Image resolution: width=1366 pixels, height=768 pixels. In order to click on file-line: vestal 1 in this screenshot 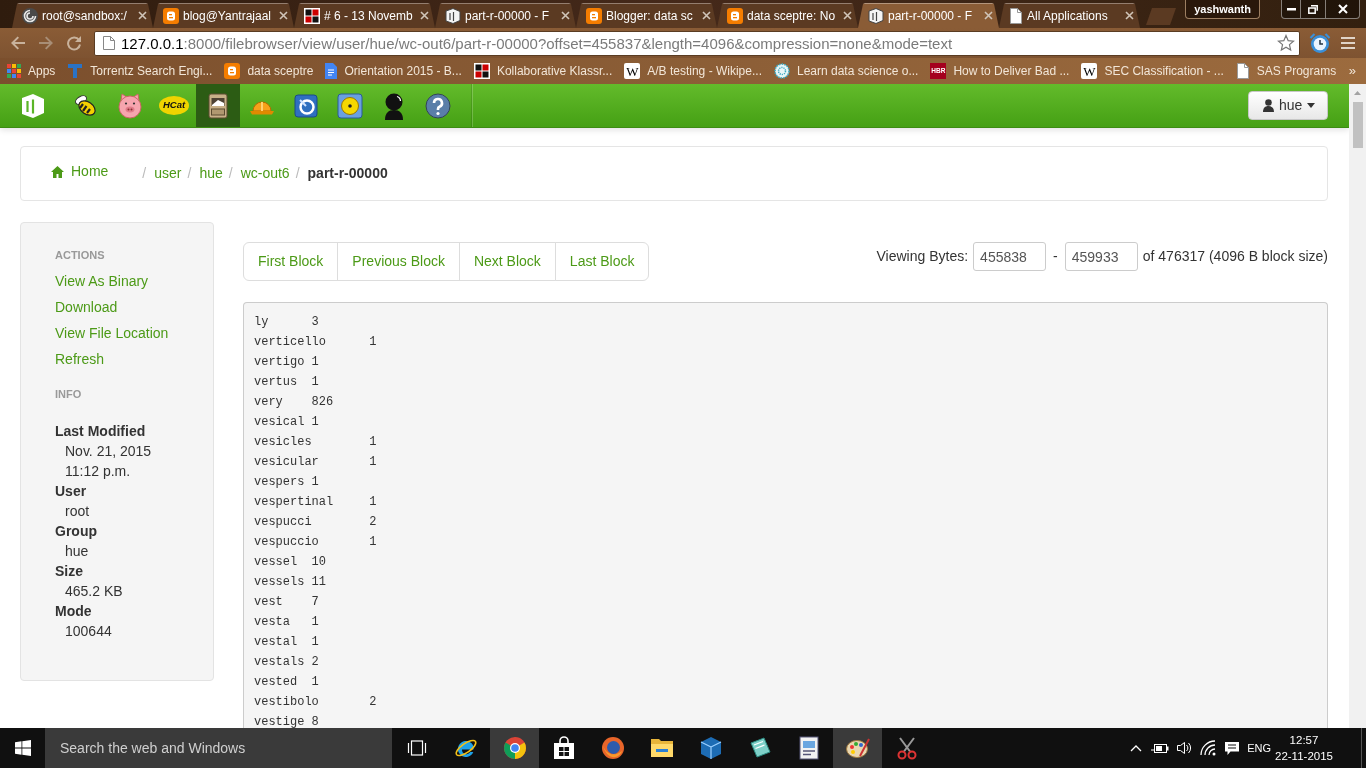, I will do `click(286, 642)`.